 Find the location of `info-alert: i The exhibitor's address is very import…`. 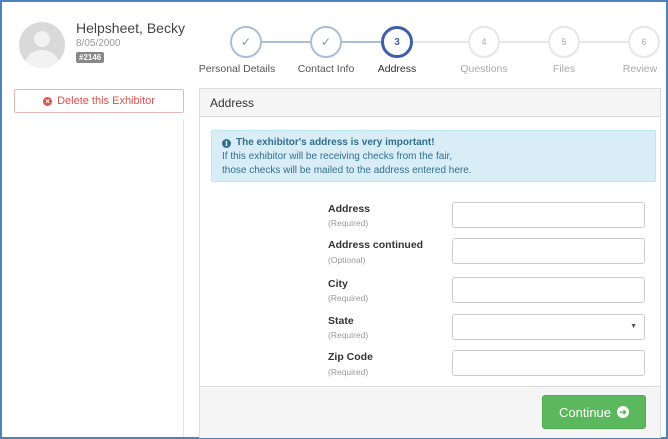

info-alert: i The exhibitor's address is very import… is located at coordinates (433, 156).